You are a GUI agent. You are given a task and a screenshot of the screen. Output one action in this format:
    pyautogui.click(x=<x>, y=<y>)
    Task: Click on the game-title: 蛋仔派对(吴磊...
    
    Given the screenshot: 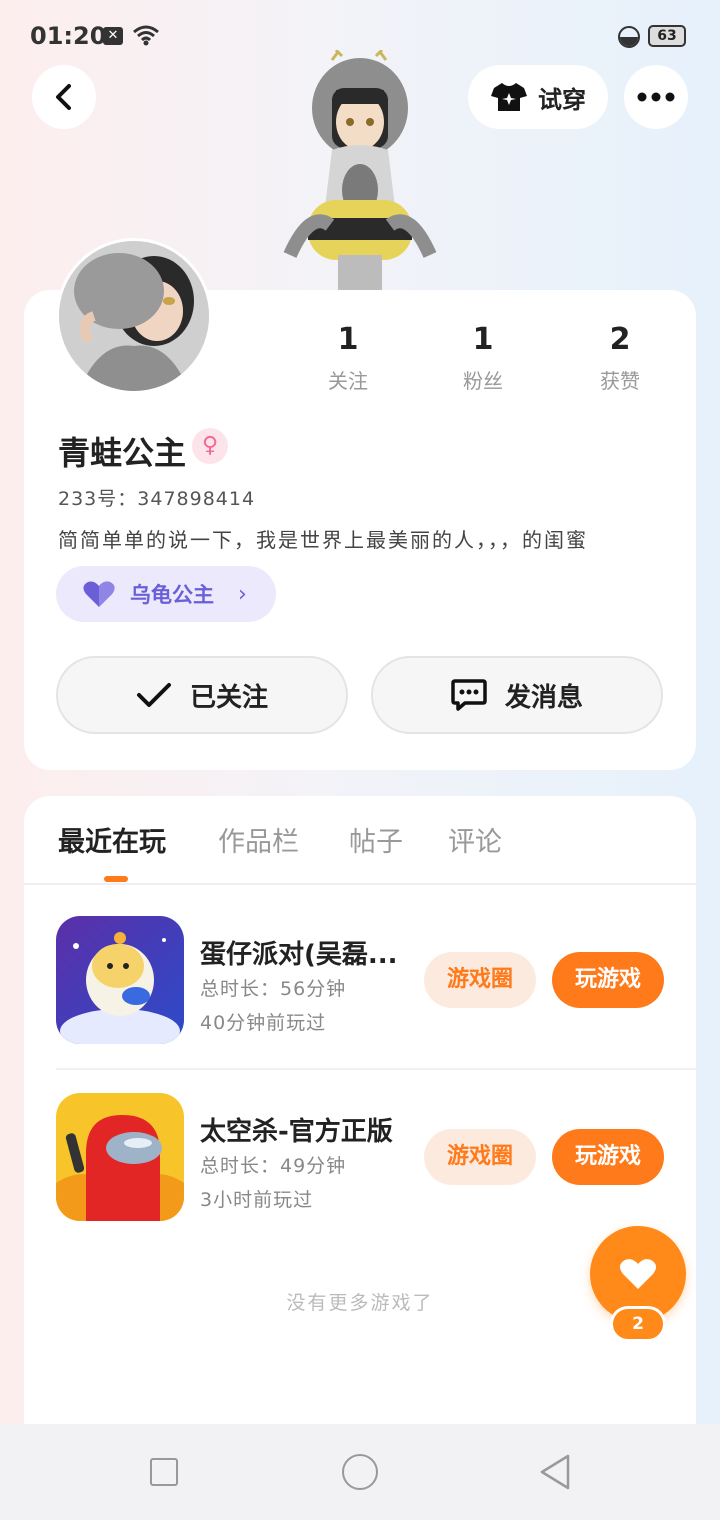 What is the action you would take?
    pyautogui.click(x=299, y=955)
    